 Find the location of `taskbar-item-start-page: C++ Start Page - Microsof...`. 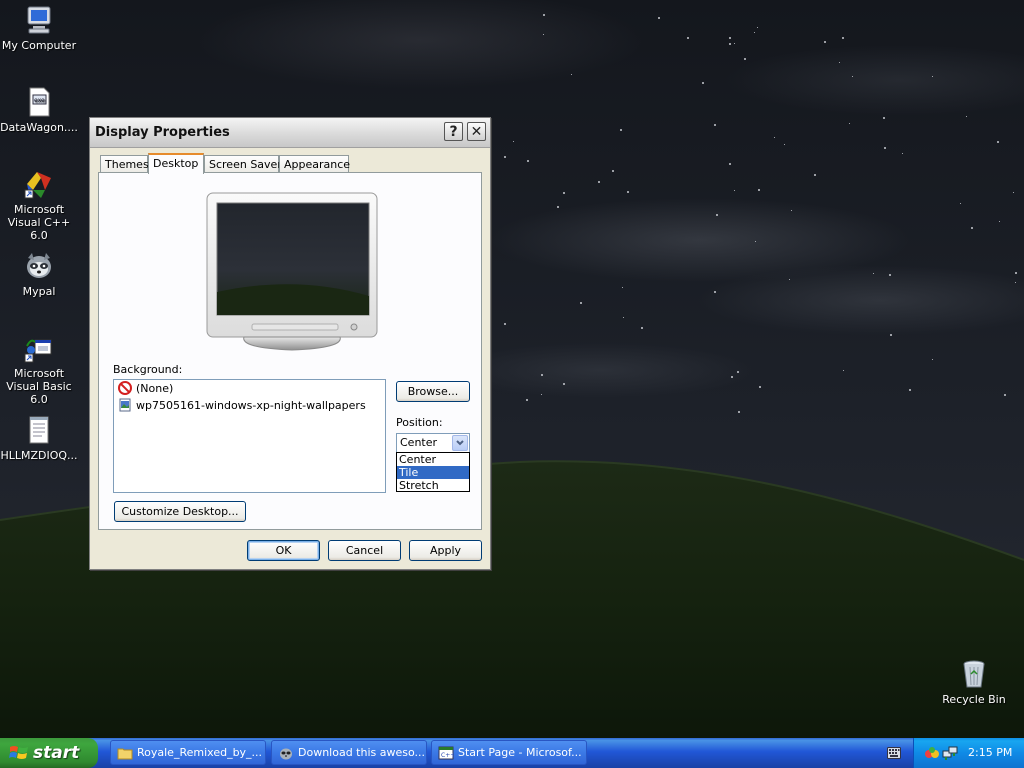

taskbar-item-start-page: C++ Start Page - Microsof... is located at coordinates (509, 752).